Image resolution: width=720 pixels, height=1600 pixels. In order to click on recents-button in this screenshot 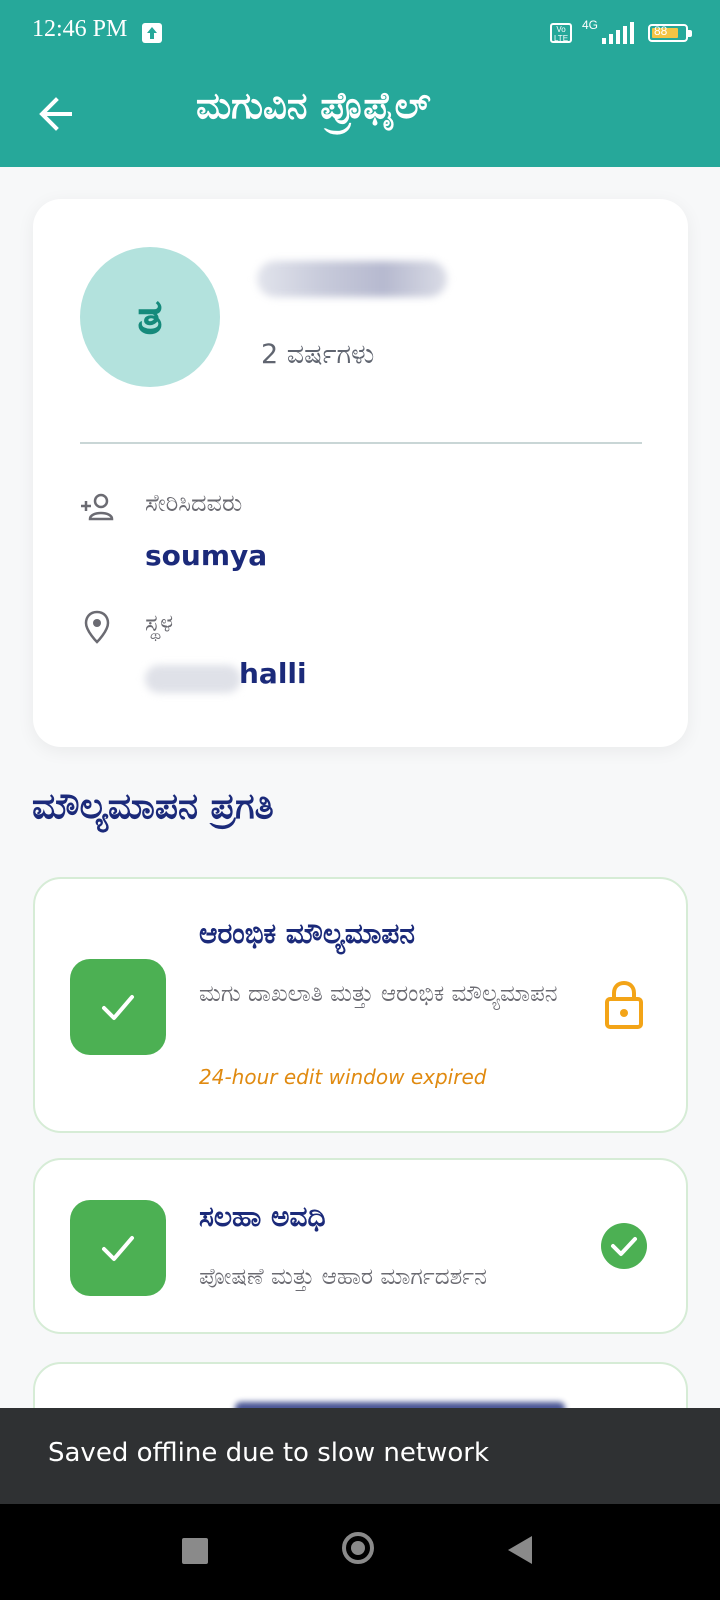, I will do `click(195, 1551)`.